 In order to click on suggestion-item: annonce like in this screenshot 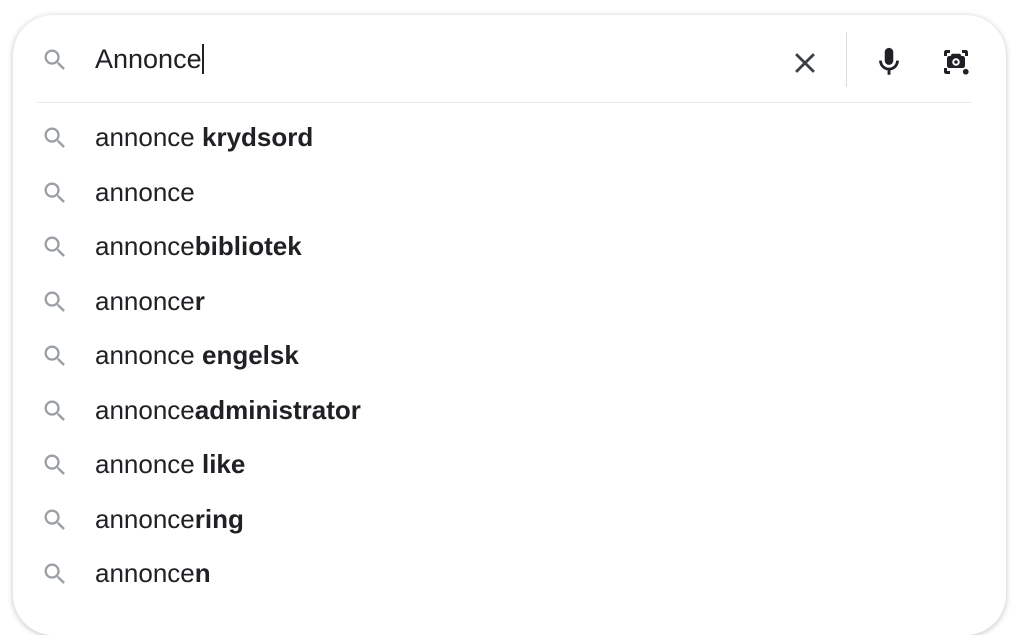, I will do `click(509, 464)`.